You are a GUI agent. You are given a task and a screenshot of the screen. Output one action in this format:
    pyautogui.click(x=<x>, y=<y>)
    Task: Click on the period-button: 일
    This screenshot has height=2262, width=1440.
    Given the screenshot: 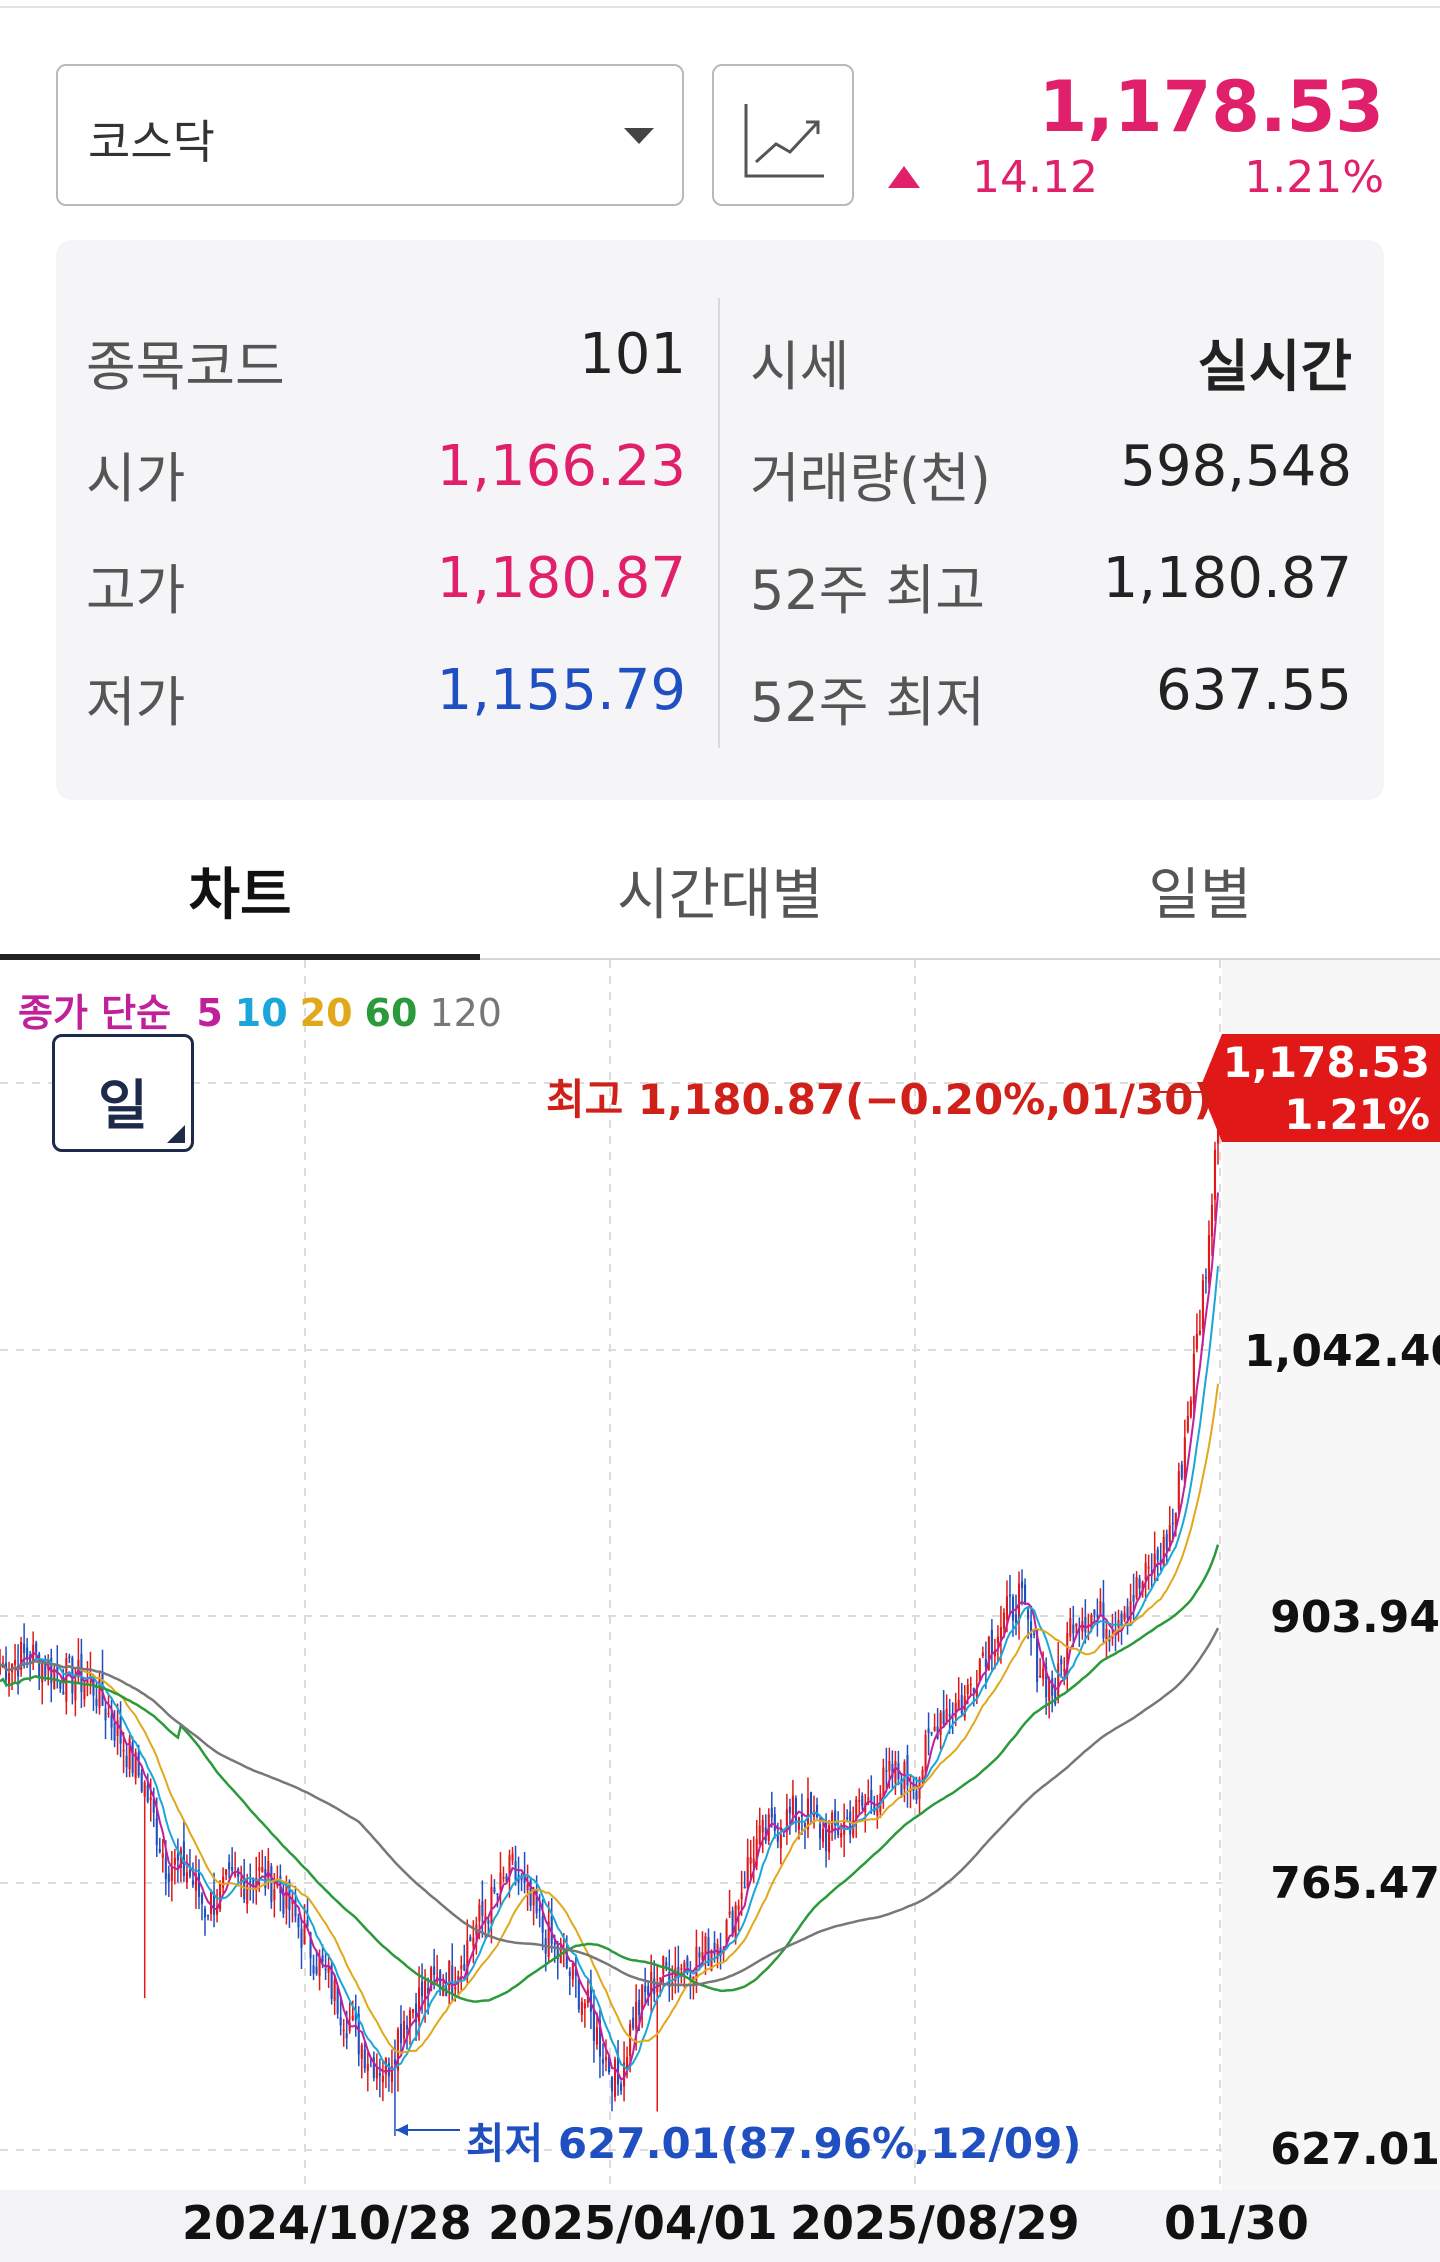 What is the action you would take?
    pyautogui.click(x=123, y=1093)
    